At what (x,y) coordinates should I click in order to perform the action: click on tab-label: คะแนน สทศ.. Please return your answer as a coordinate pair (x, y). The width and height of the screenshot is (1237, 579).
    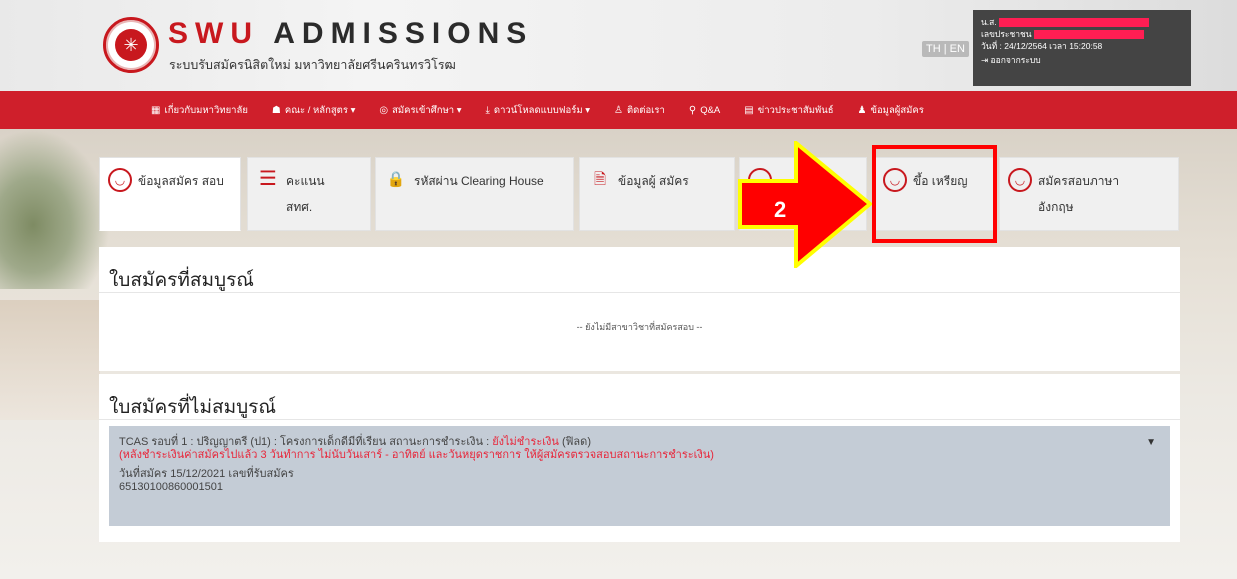
    Looking at the image, I should click on (305, 194).